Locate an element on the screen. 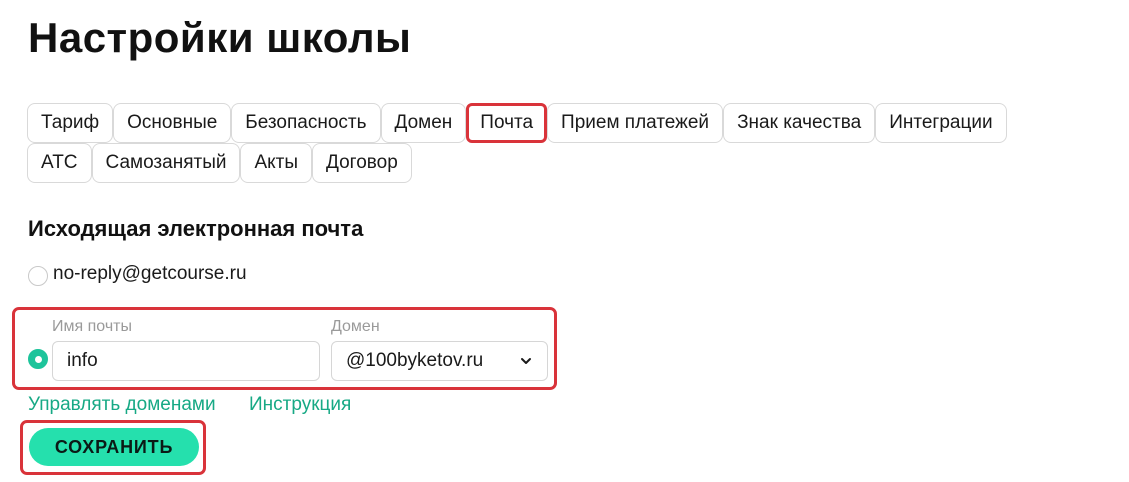 The width and height of the screenshot is (1129, 482). tab-acts: Акты is located at coordinates (276, 163).